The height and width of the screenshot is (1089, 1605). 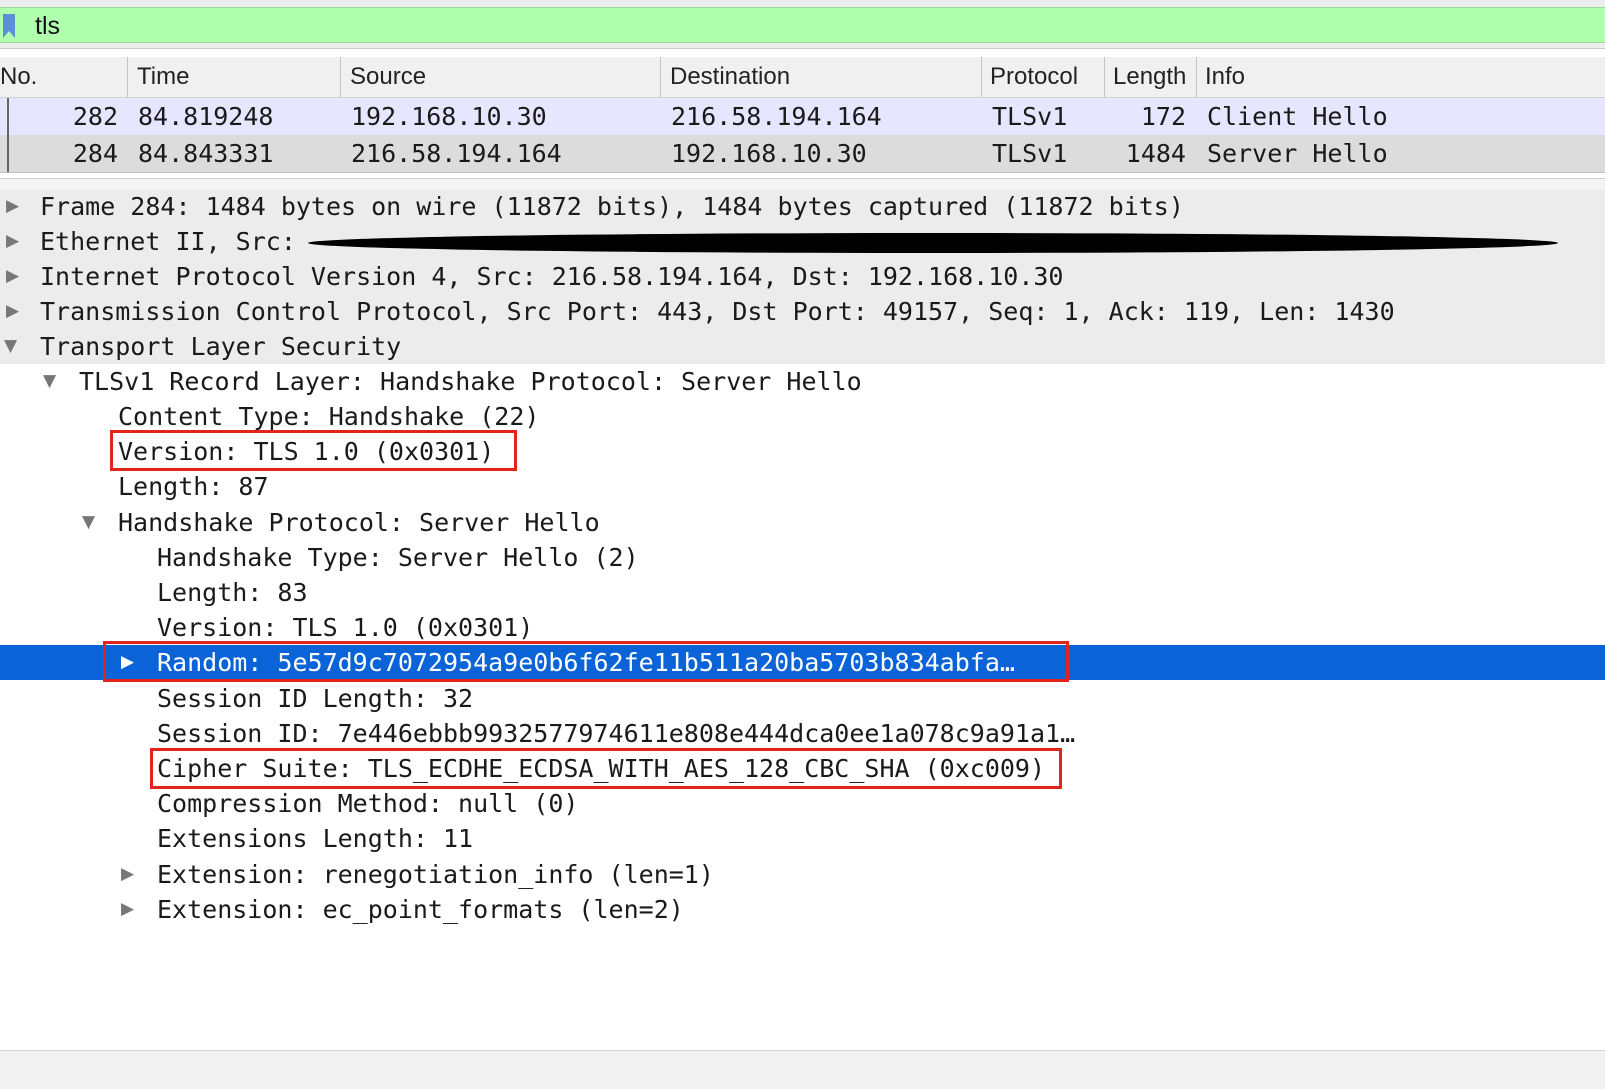 What do you see at coordinates (1163, 116) in the screenshot?
I see `packet-length: 172` at bounding box center [1163, 116].